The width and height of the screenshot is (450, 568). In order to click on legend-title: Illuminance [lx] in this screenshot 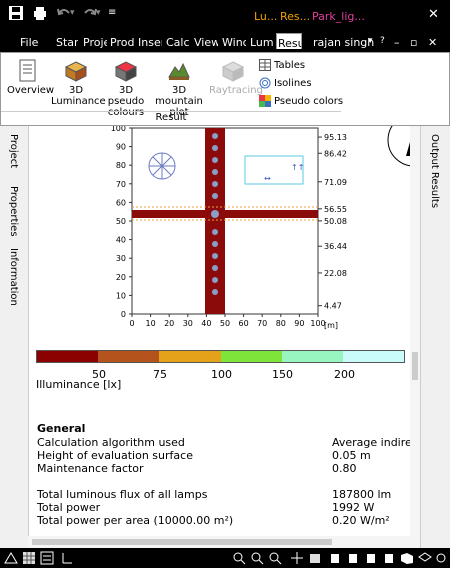, I will do `click(79, 384)`.